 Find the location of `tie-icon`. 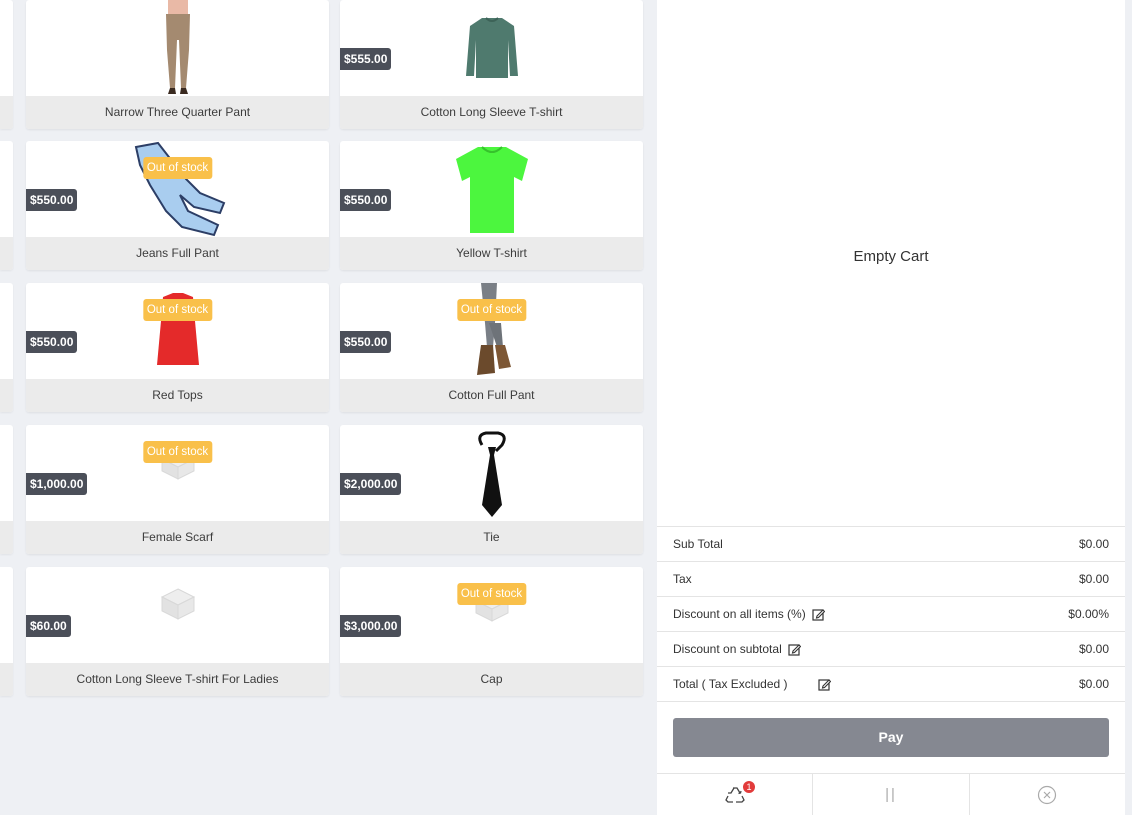

tie-icon is located at coordinates (491, 474).